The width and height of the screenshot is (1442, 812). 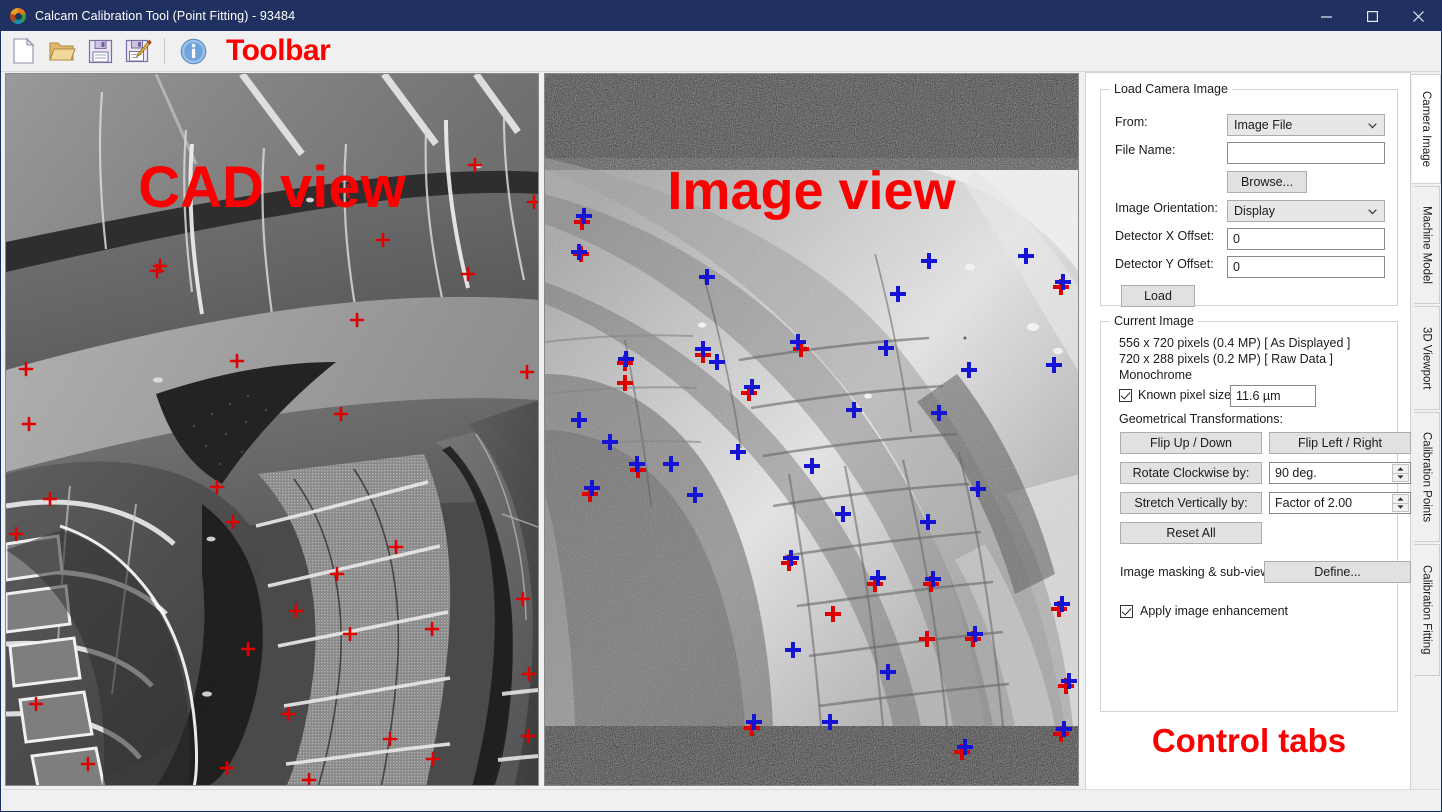 What do you see at coordinates (721, 800) in the screenshot?
I see `status-bar` at bounding box center [721, 800].